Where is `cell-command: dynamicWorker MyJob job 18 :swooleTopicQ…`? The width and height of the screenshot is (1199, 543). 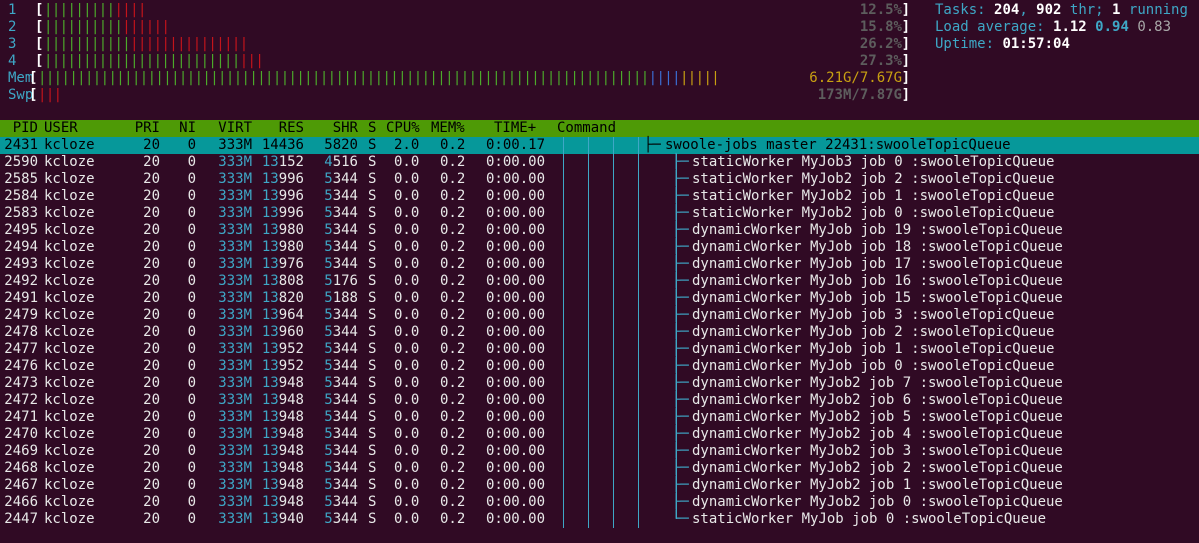 cell-command: dynamicWorker MyJob job 18 :swooleTopicQ… is located at coordinates (877, 247).